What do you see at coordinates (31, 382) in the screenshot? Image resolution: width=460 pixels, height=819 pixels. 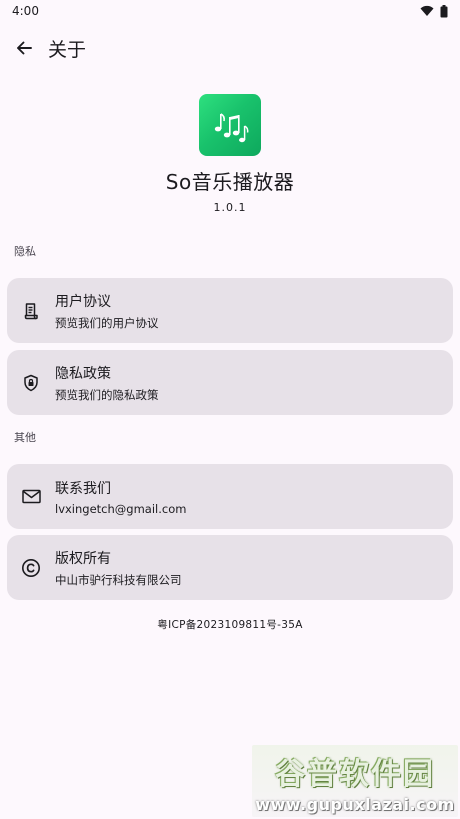 I see `shield-lock-icon` at bounding box center [31, 382].